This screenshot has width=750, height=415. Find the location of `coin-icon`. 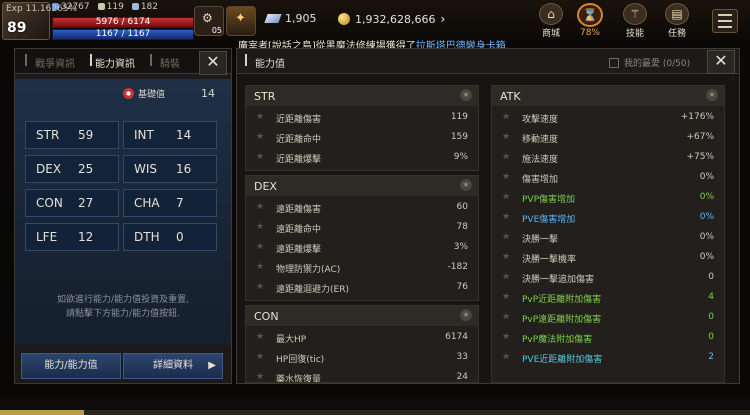

coin-icon is located at coordinates (344, 19).